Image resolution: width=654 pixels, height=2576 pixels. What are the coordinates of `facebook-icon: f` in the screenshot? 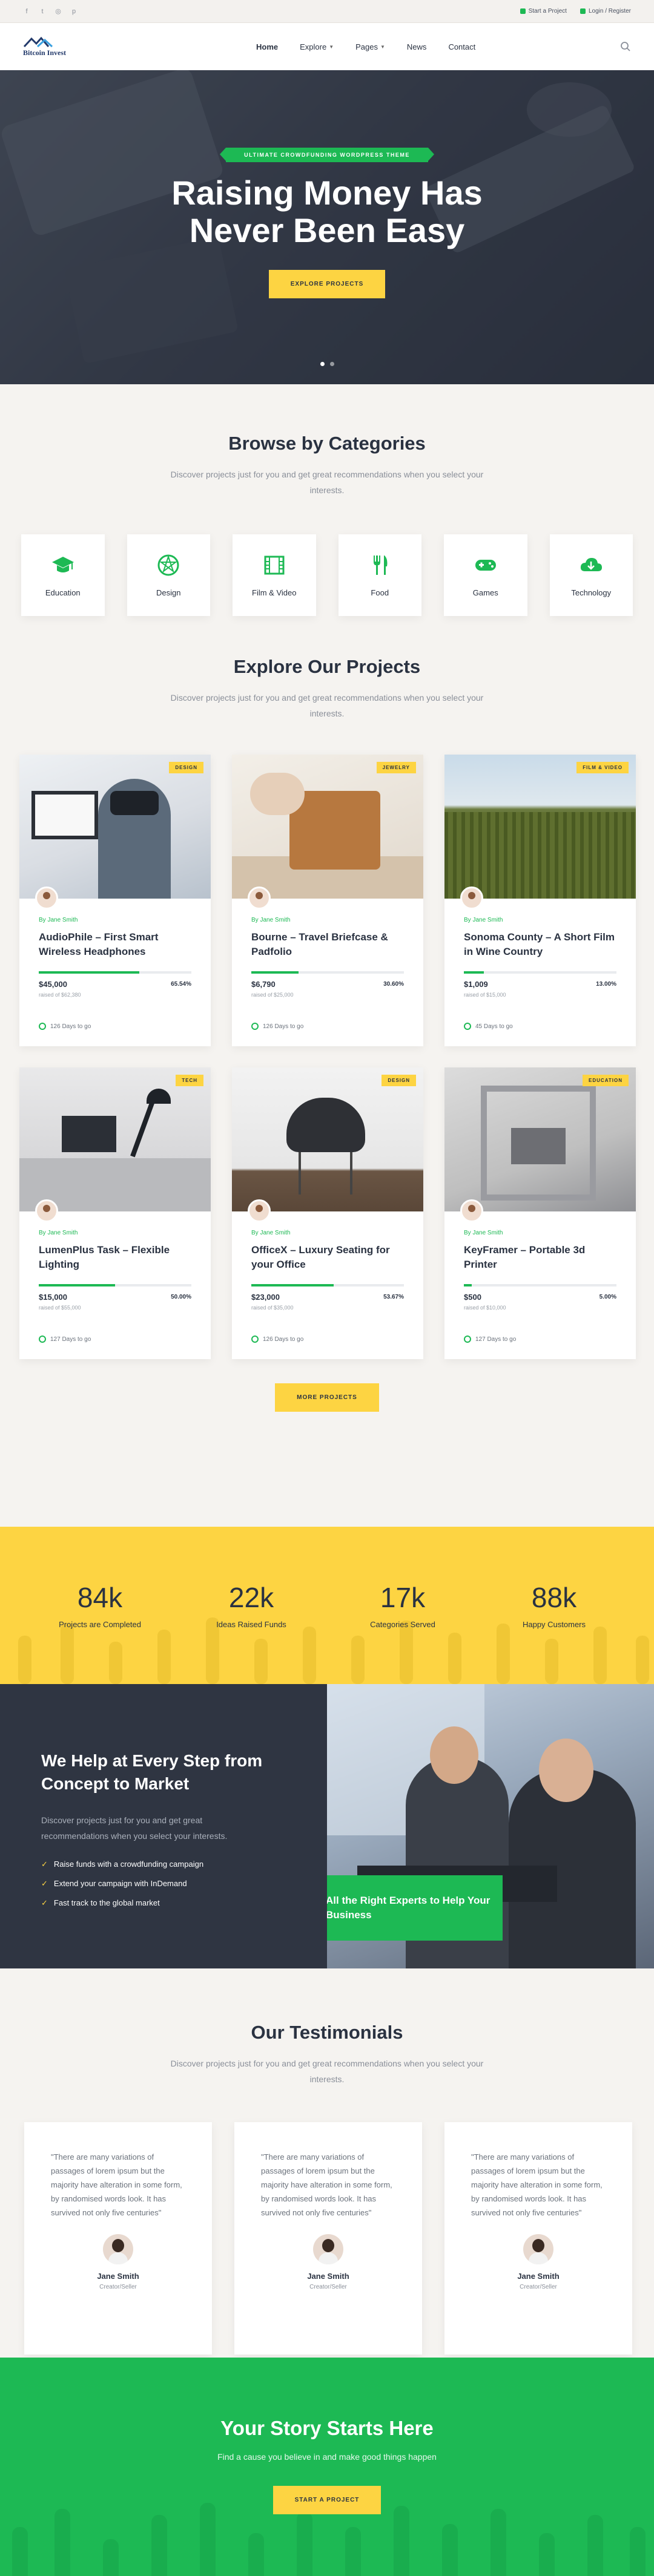 It's located at (26, 11).